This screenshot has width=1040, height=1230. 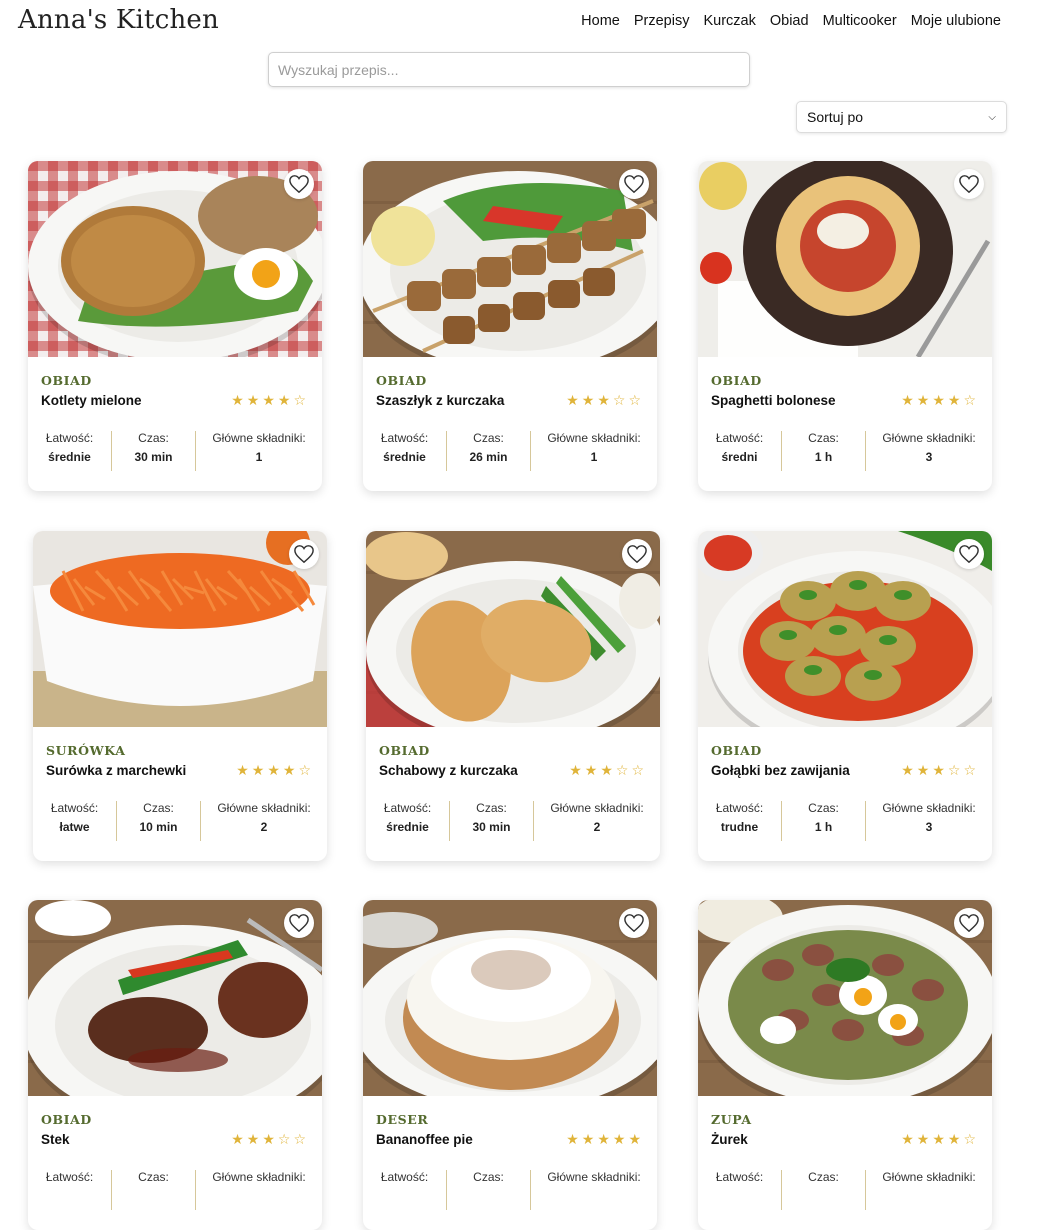 What do you see at coordinates (55, 1139) in the screenshot?
I see `recipe-title: Stek` at bounding box center [55, 1139].